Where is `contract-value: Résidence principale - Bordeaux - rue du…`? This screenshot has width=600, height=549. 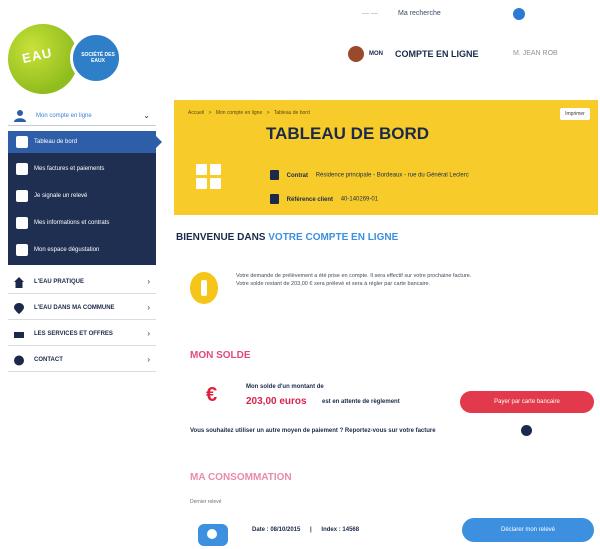 contract-value: Résidence principale - Bordeaux - rue du… is located at coordinates (392, 175).